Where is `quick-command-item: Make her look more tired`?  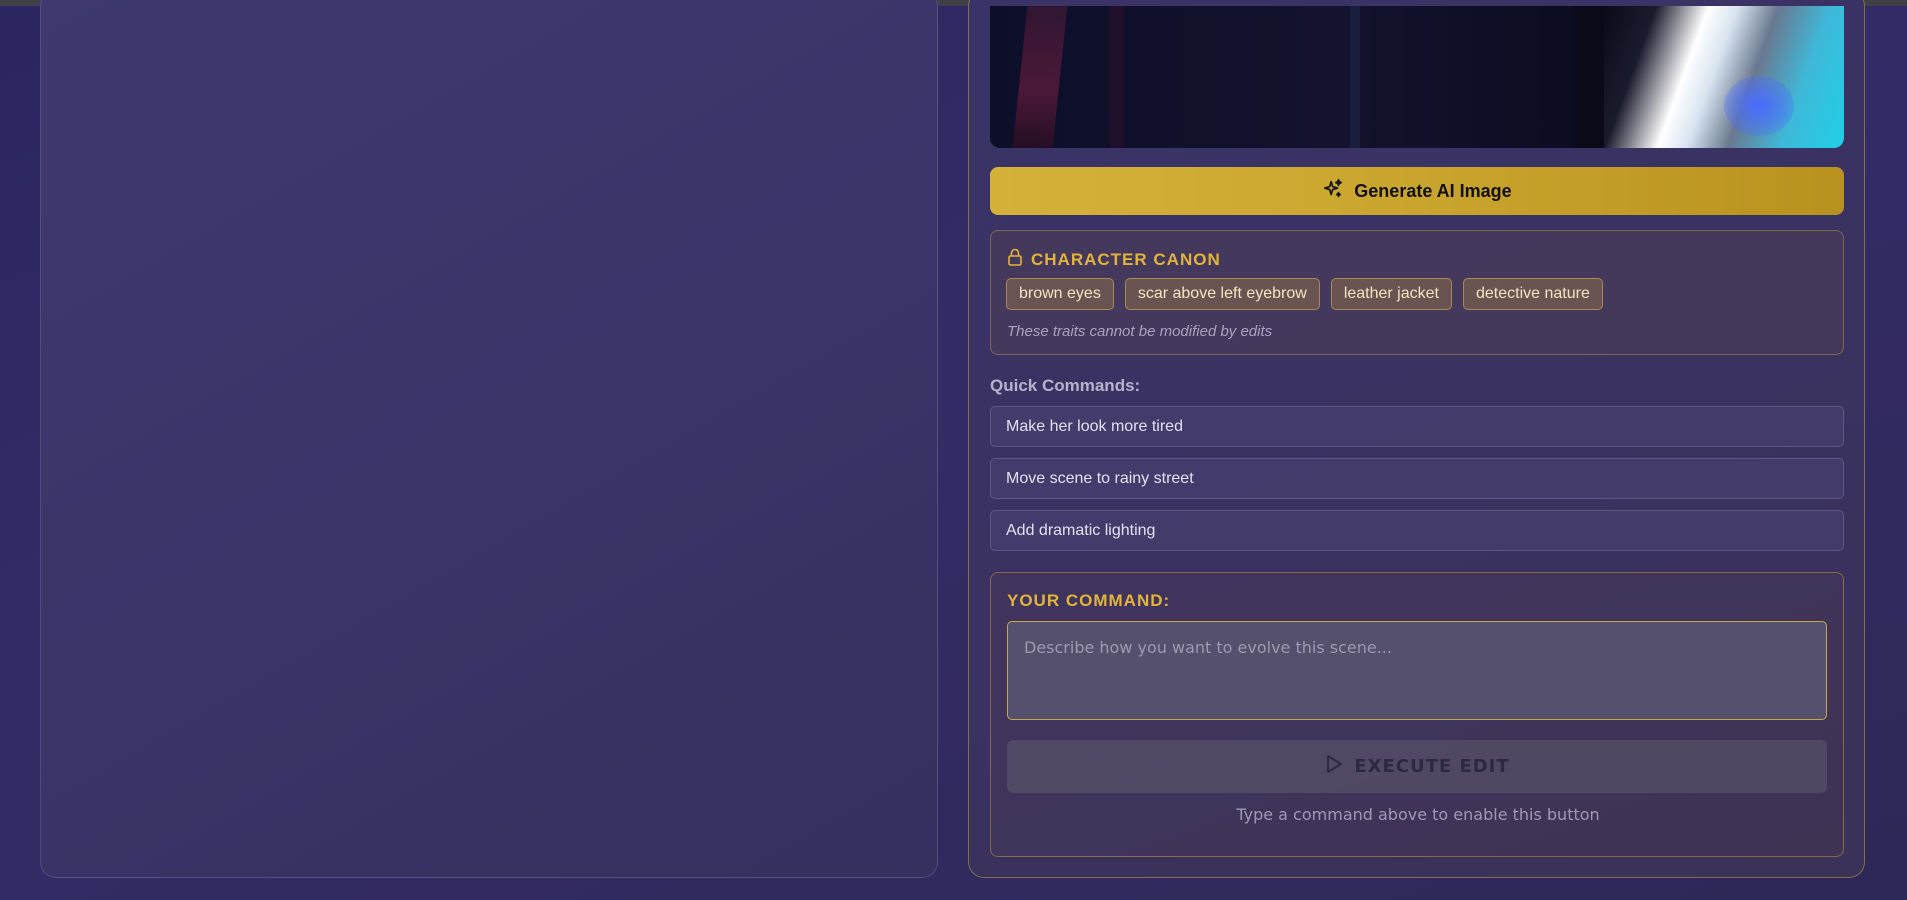 quick-command-item: Make her look more tired is located at coordinates (1417, 426).